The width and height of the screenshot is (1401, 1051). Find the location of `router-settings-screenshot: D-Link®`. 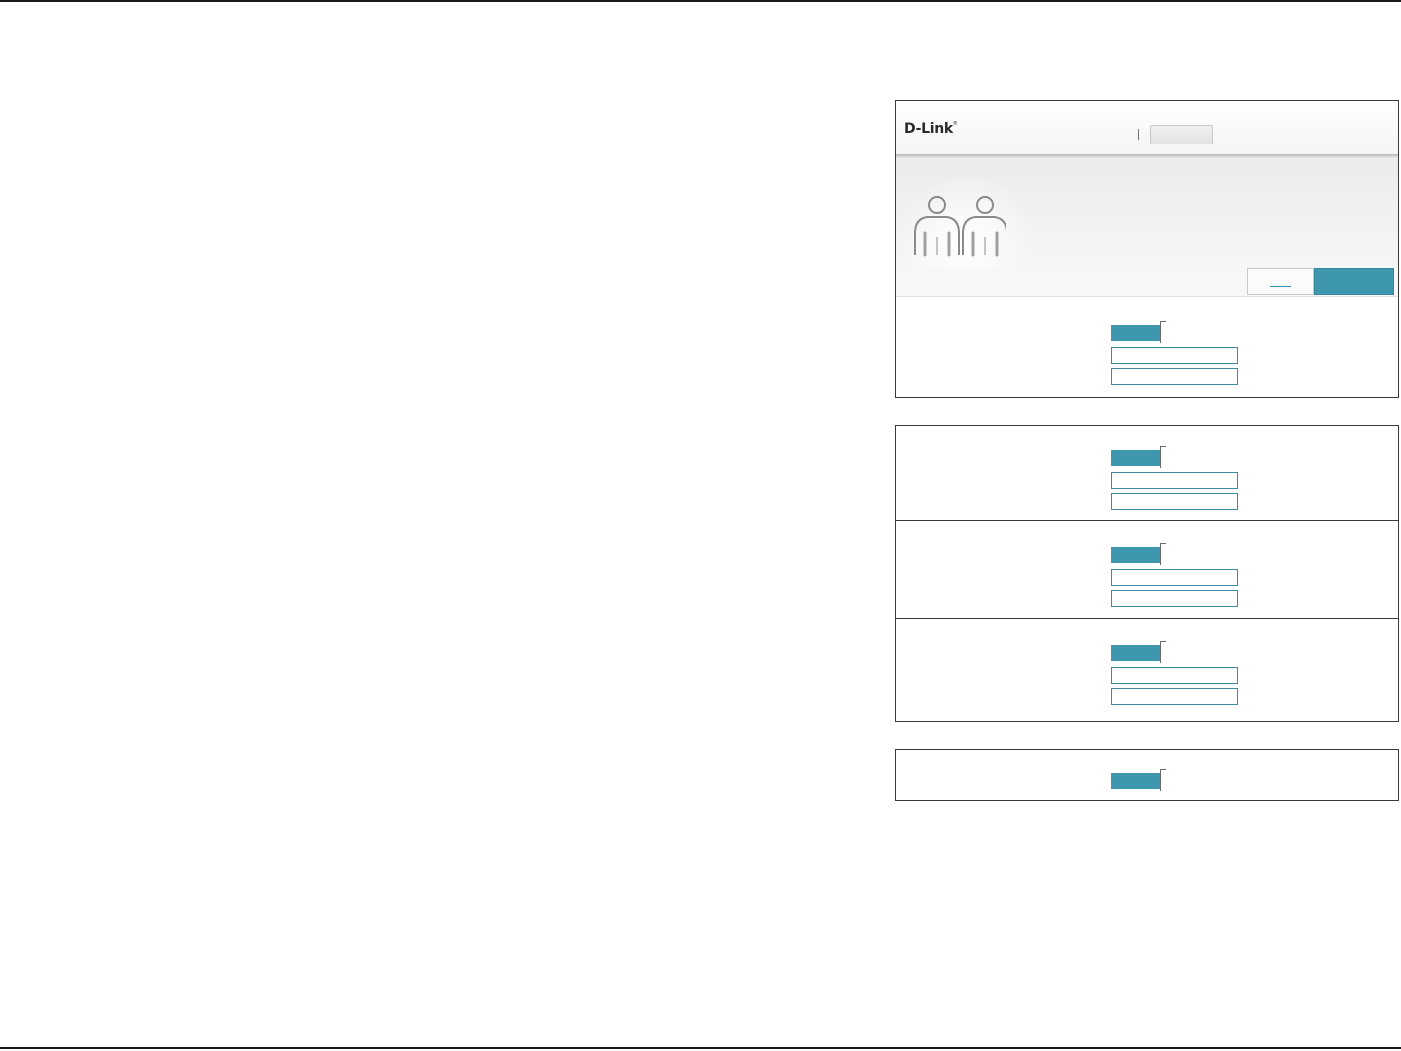

router-settings-screenshot: D-Link® is located at coordinates (1147, 249).